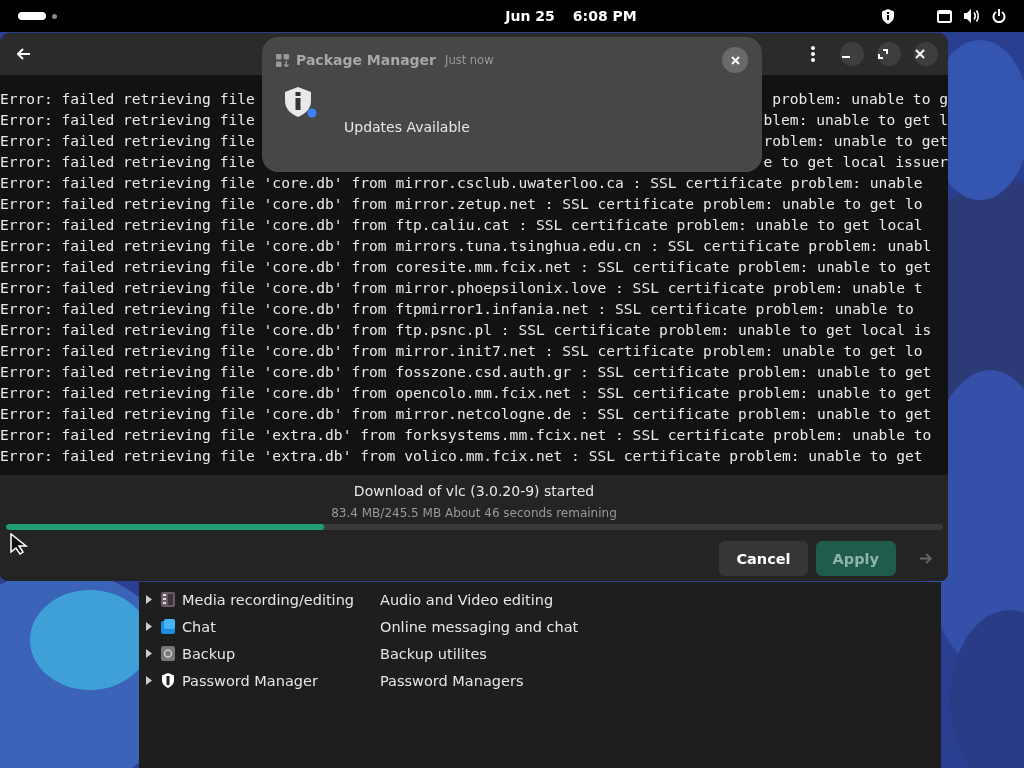  Describe the element at coordinates (462, 351) in the screenshot. I see `log-line: Error: failed retrieving file 'core.db' from mirror.init7.net : SSL certificate problem: unable to get lo` at that location.